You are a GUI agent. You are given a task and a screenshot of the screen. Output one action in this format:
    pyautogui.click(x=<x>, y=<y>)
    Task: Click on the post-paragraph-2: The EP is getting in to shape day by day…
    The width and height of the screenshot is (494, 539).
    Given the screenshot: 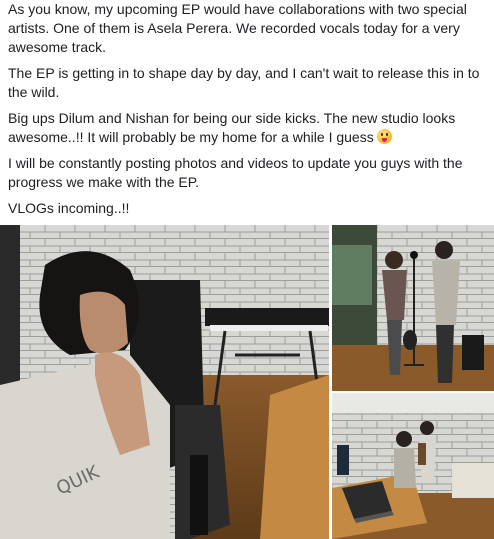 What is the action you would take?
    pyautogui.click(x=244, y=82)
    